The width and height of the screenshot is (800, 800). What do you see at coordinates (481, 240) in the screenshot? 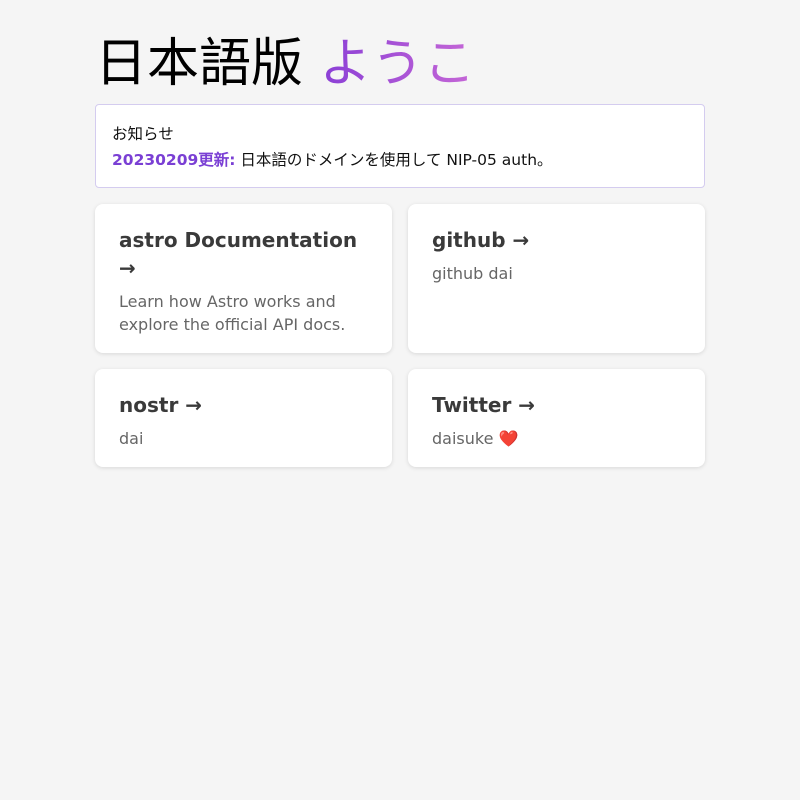
I see `card-title: github →` at bounding box center [481, 240].